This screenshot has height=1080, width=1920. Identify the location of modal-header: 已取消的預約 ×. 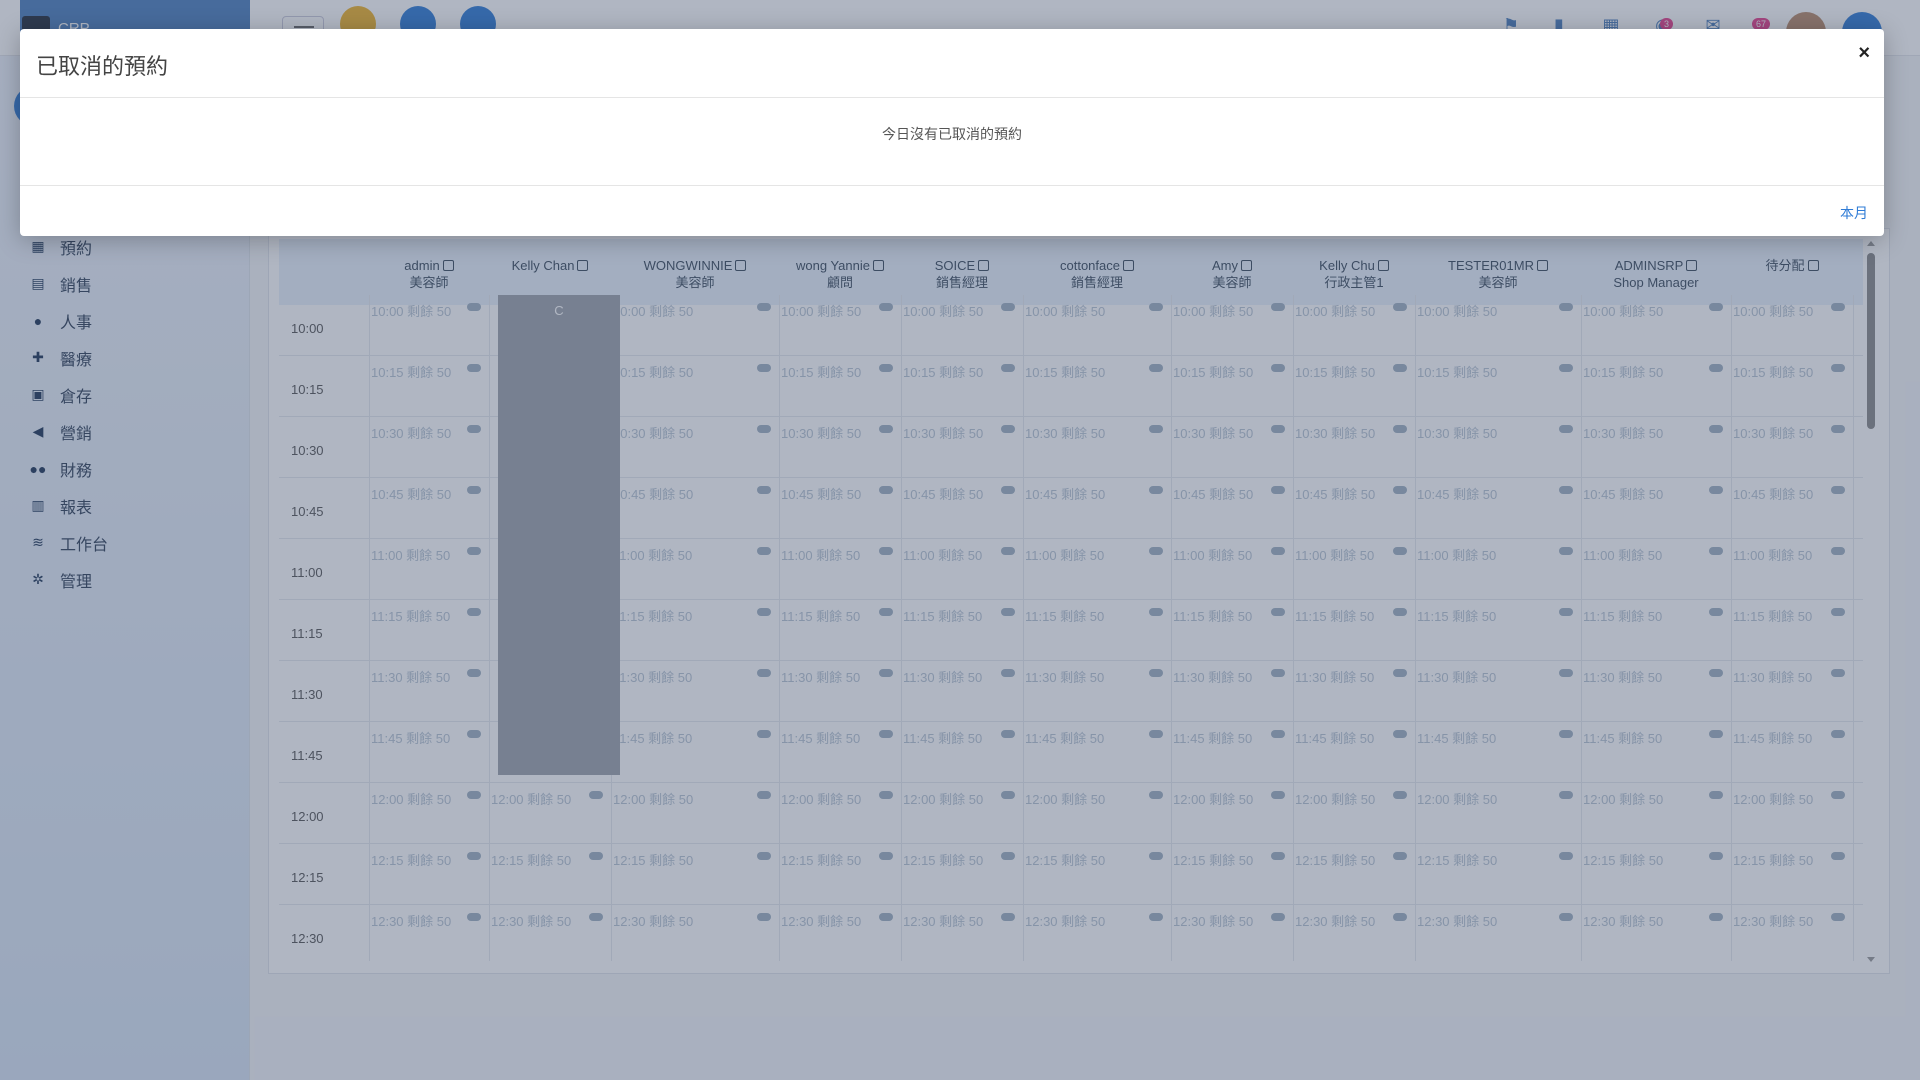
(952, 63).